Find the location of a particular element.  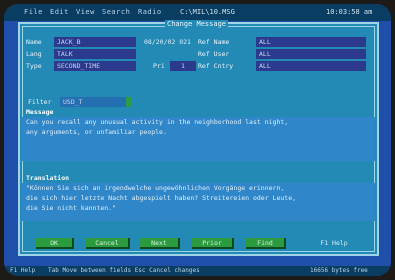

translation-line-3: die Sie nicht kannten." is located at coordinates (71, 208).